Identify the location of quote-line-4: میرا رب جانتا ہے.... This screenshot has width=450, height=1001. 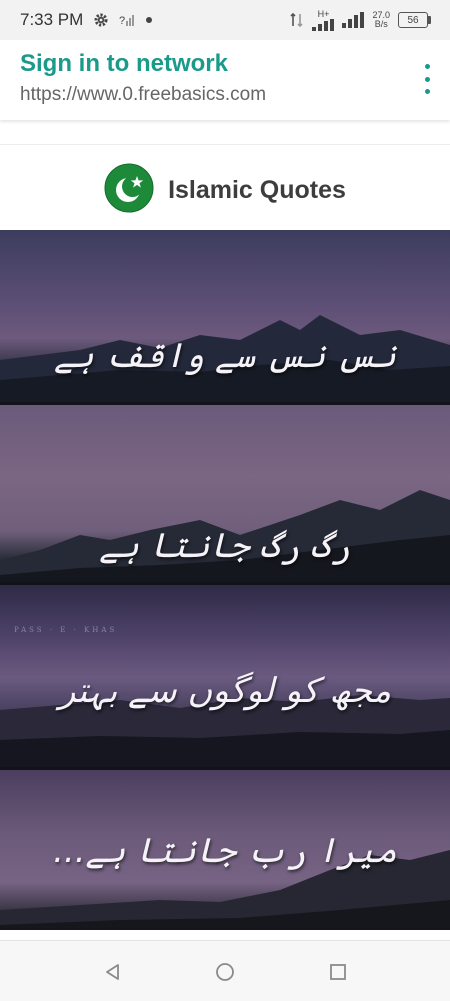
(225, 851).